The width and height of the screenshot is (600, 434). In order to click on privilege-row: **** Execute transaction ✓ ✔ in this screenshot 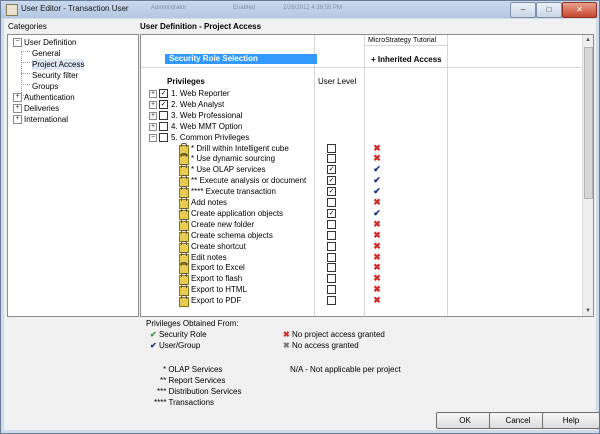, I will do `click(361, 192)`.